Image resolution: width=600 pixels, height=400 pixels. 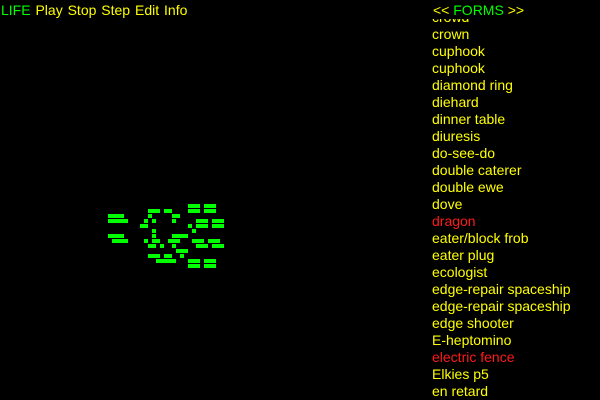 What do you see at coordinates (516, 10) in the screenshot?
I see `forms-next-button: >>` at bounding box center [516, 10].